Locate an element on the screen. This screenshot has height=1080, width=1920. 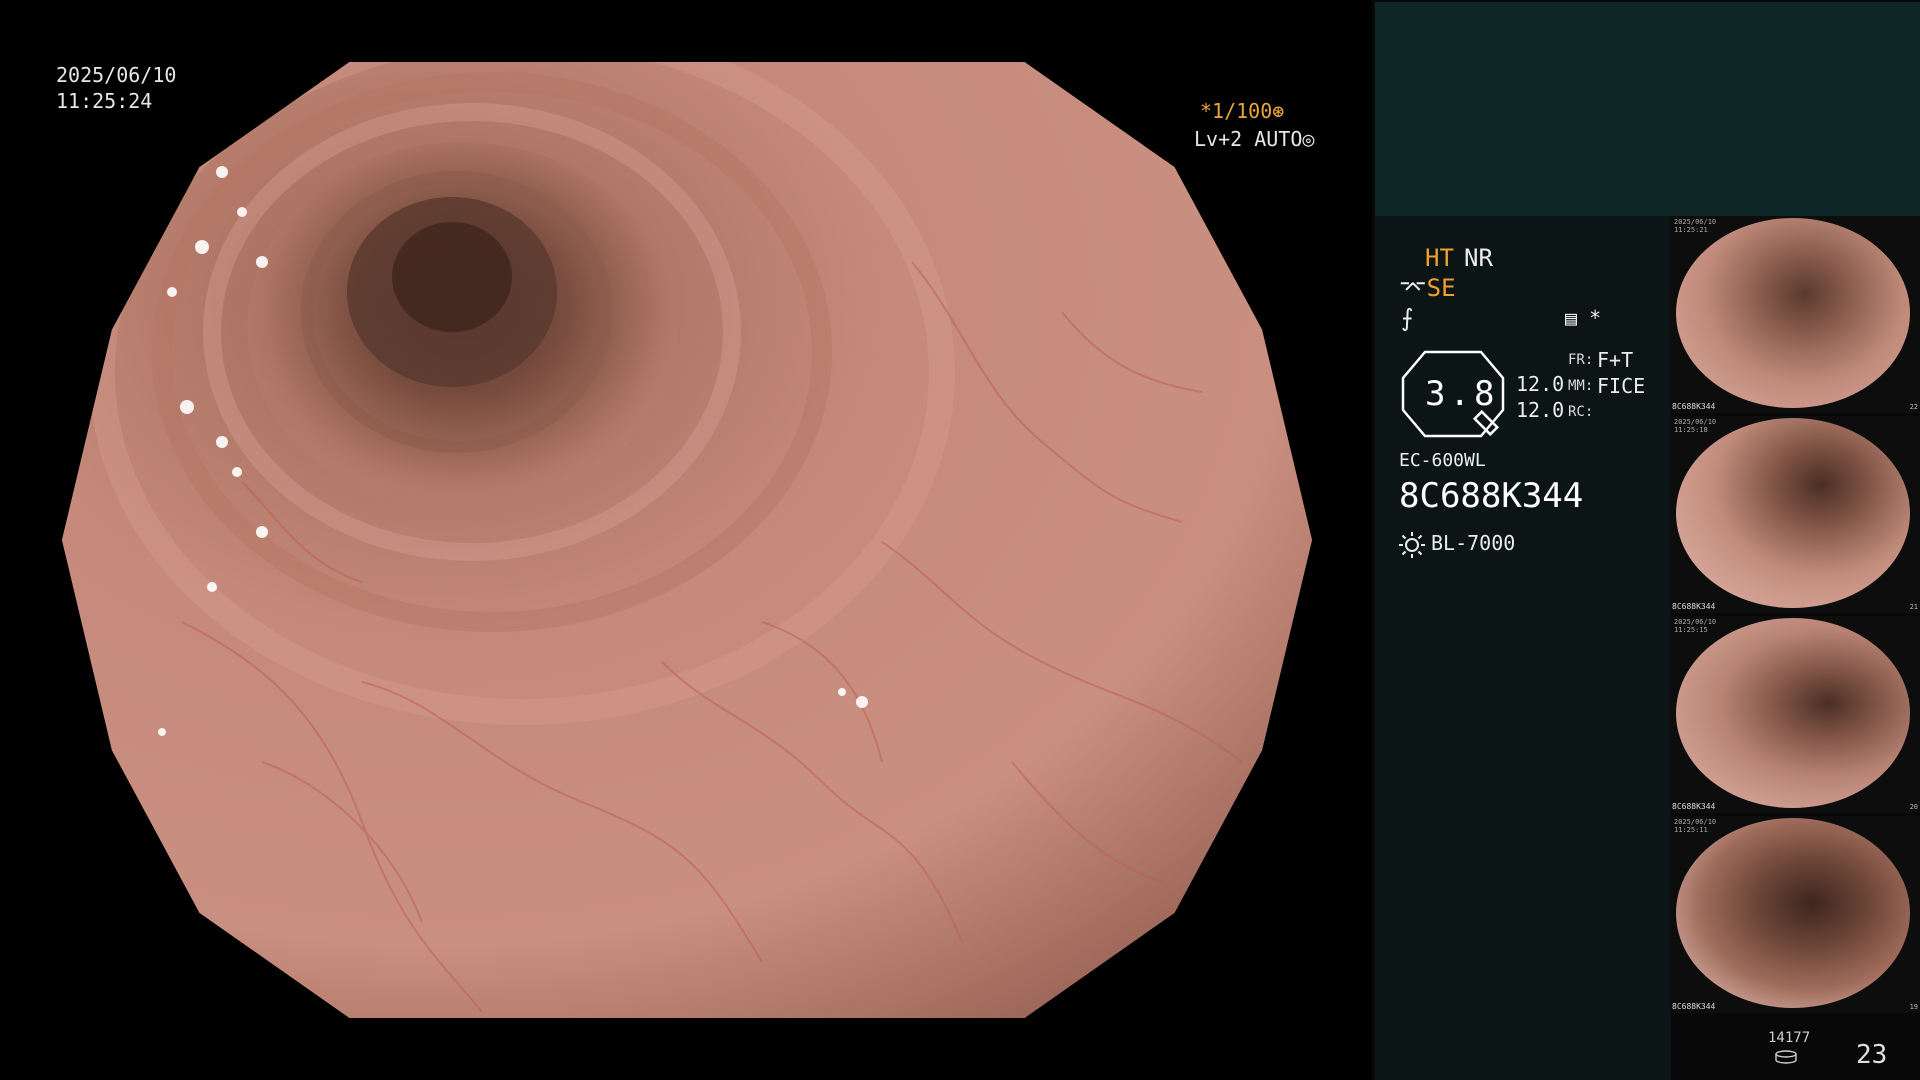
structure-enhance-indicator: SE is located at coordinates (1441, 288).